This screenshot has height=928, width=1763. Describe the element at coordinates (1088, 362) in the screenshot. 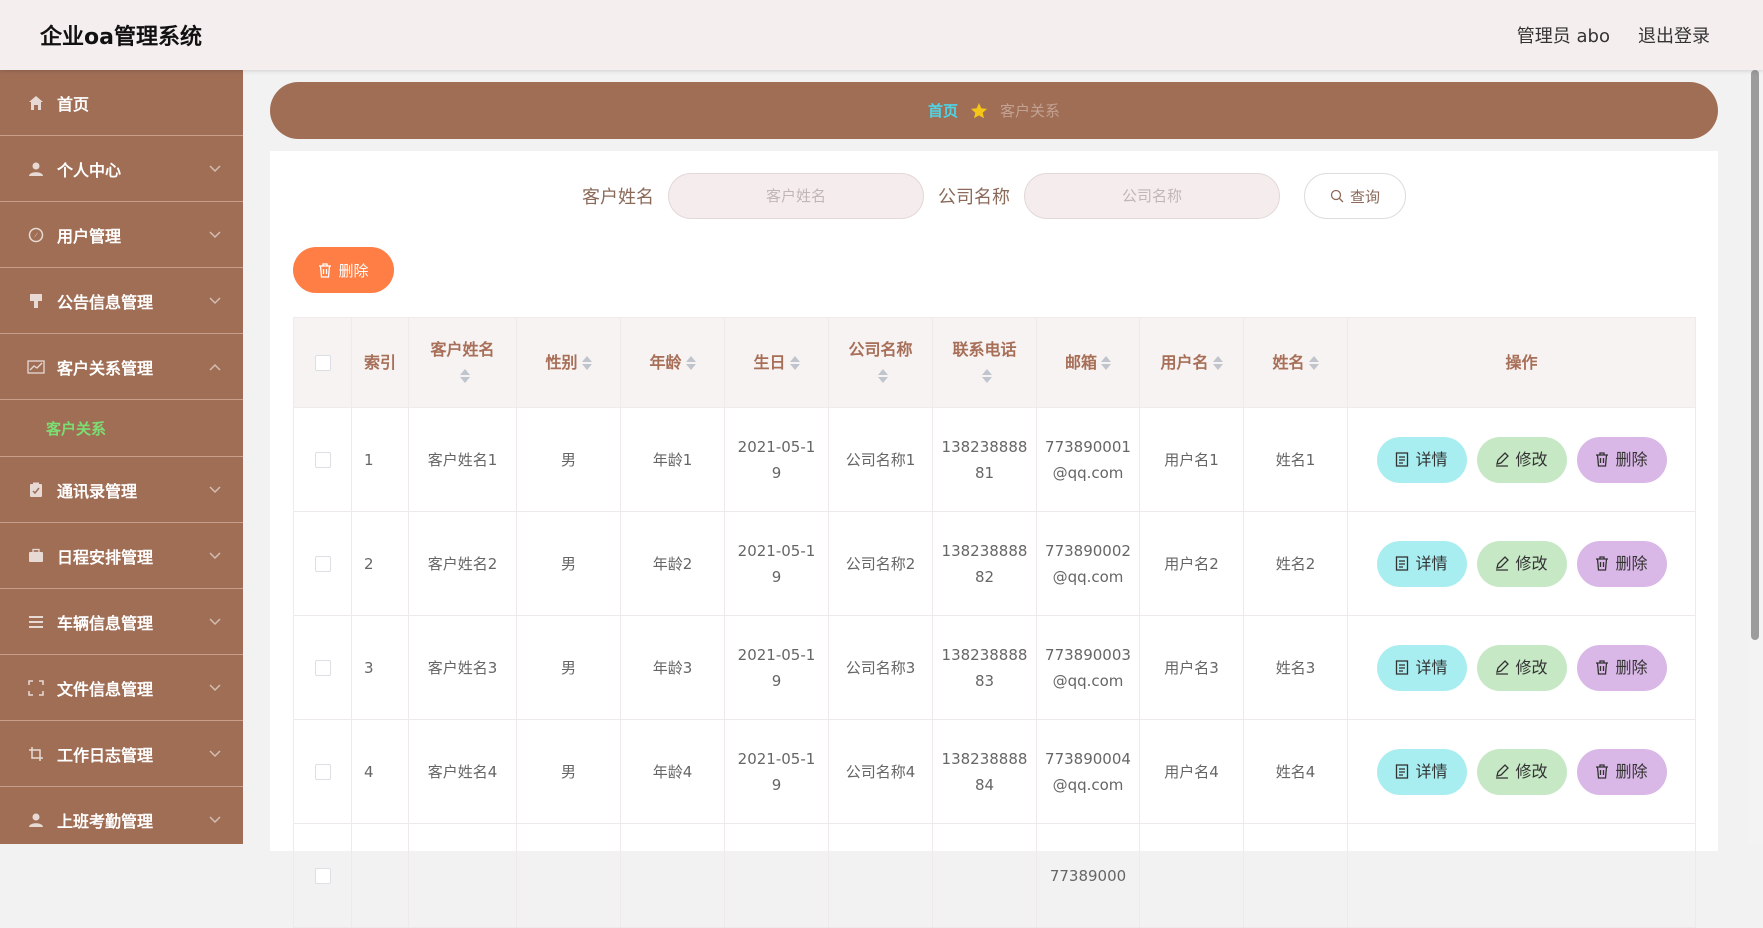

I see `column-header-email: 邮箱` at that location.